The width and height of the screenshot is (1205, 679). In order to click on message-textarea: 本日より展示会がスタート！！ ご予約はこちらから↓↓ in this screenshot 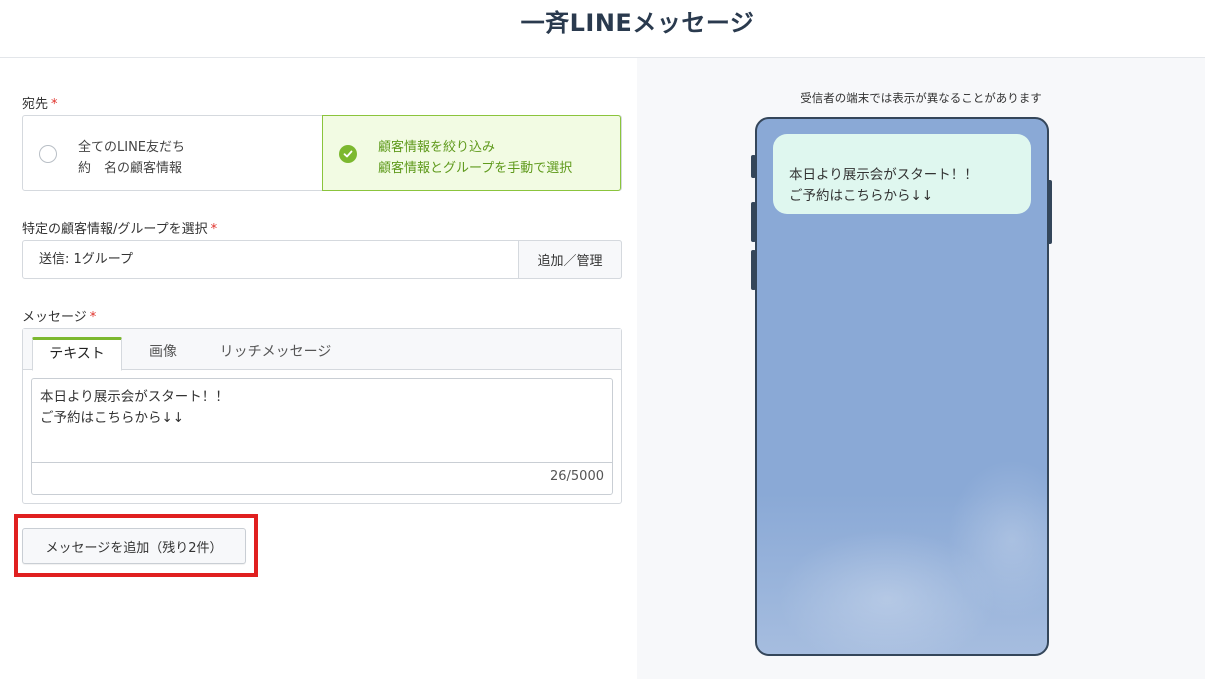, I will do `click(320, 424)`.